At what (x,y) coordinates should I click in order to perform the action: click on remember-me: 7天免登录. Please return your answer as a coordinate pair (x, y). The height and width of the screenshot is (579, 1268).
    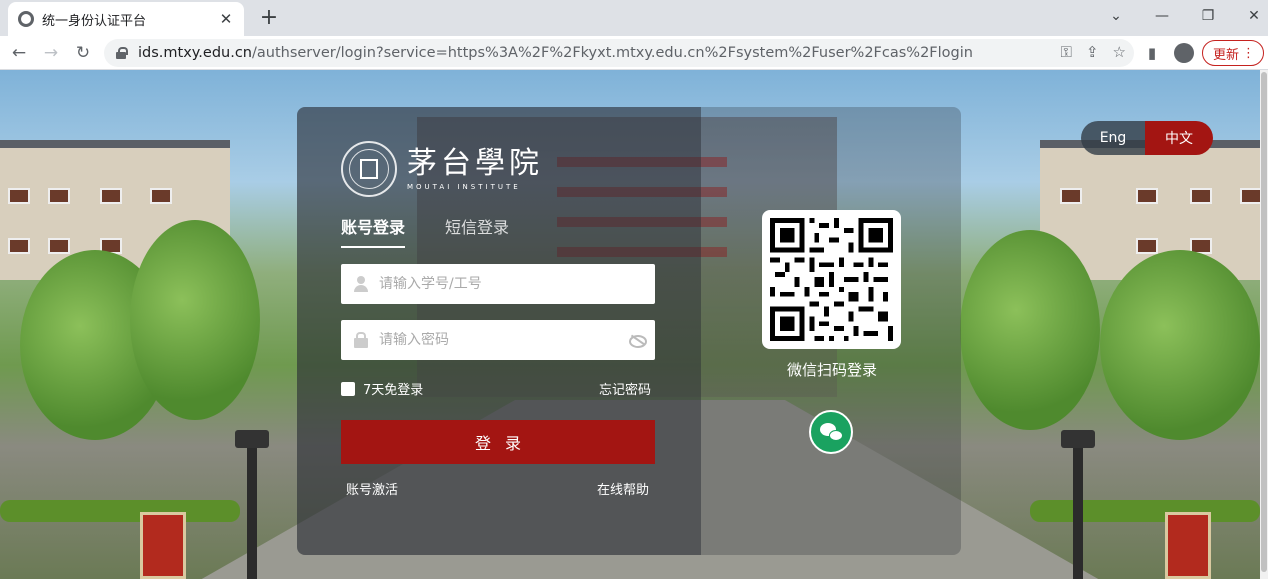
    Looking at the image, I should click on (382, 388).